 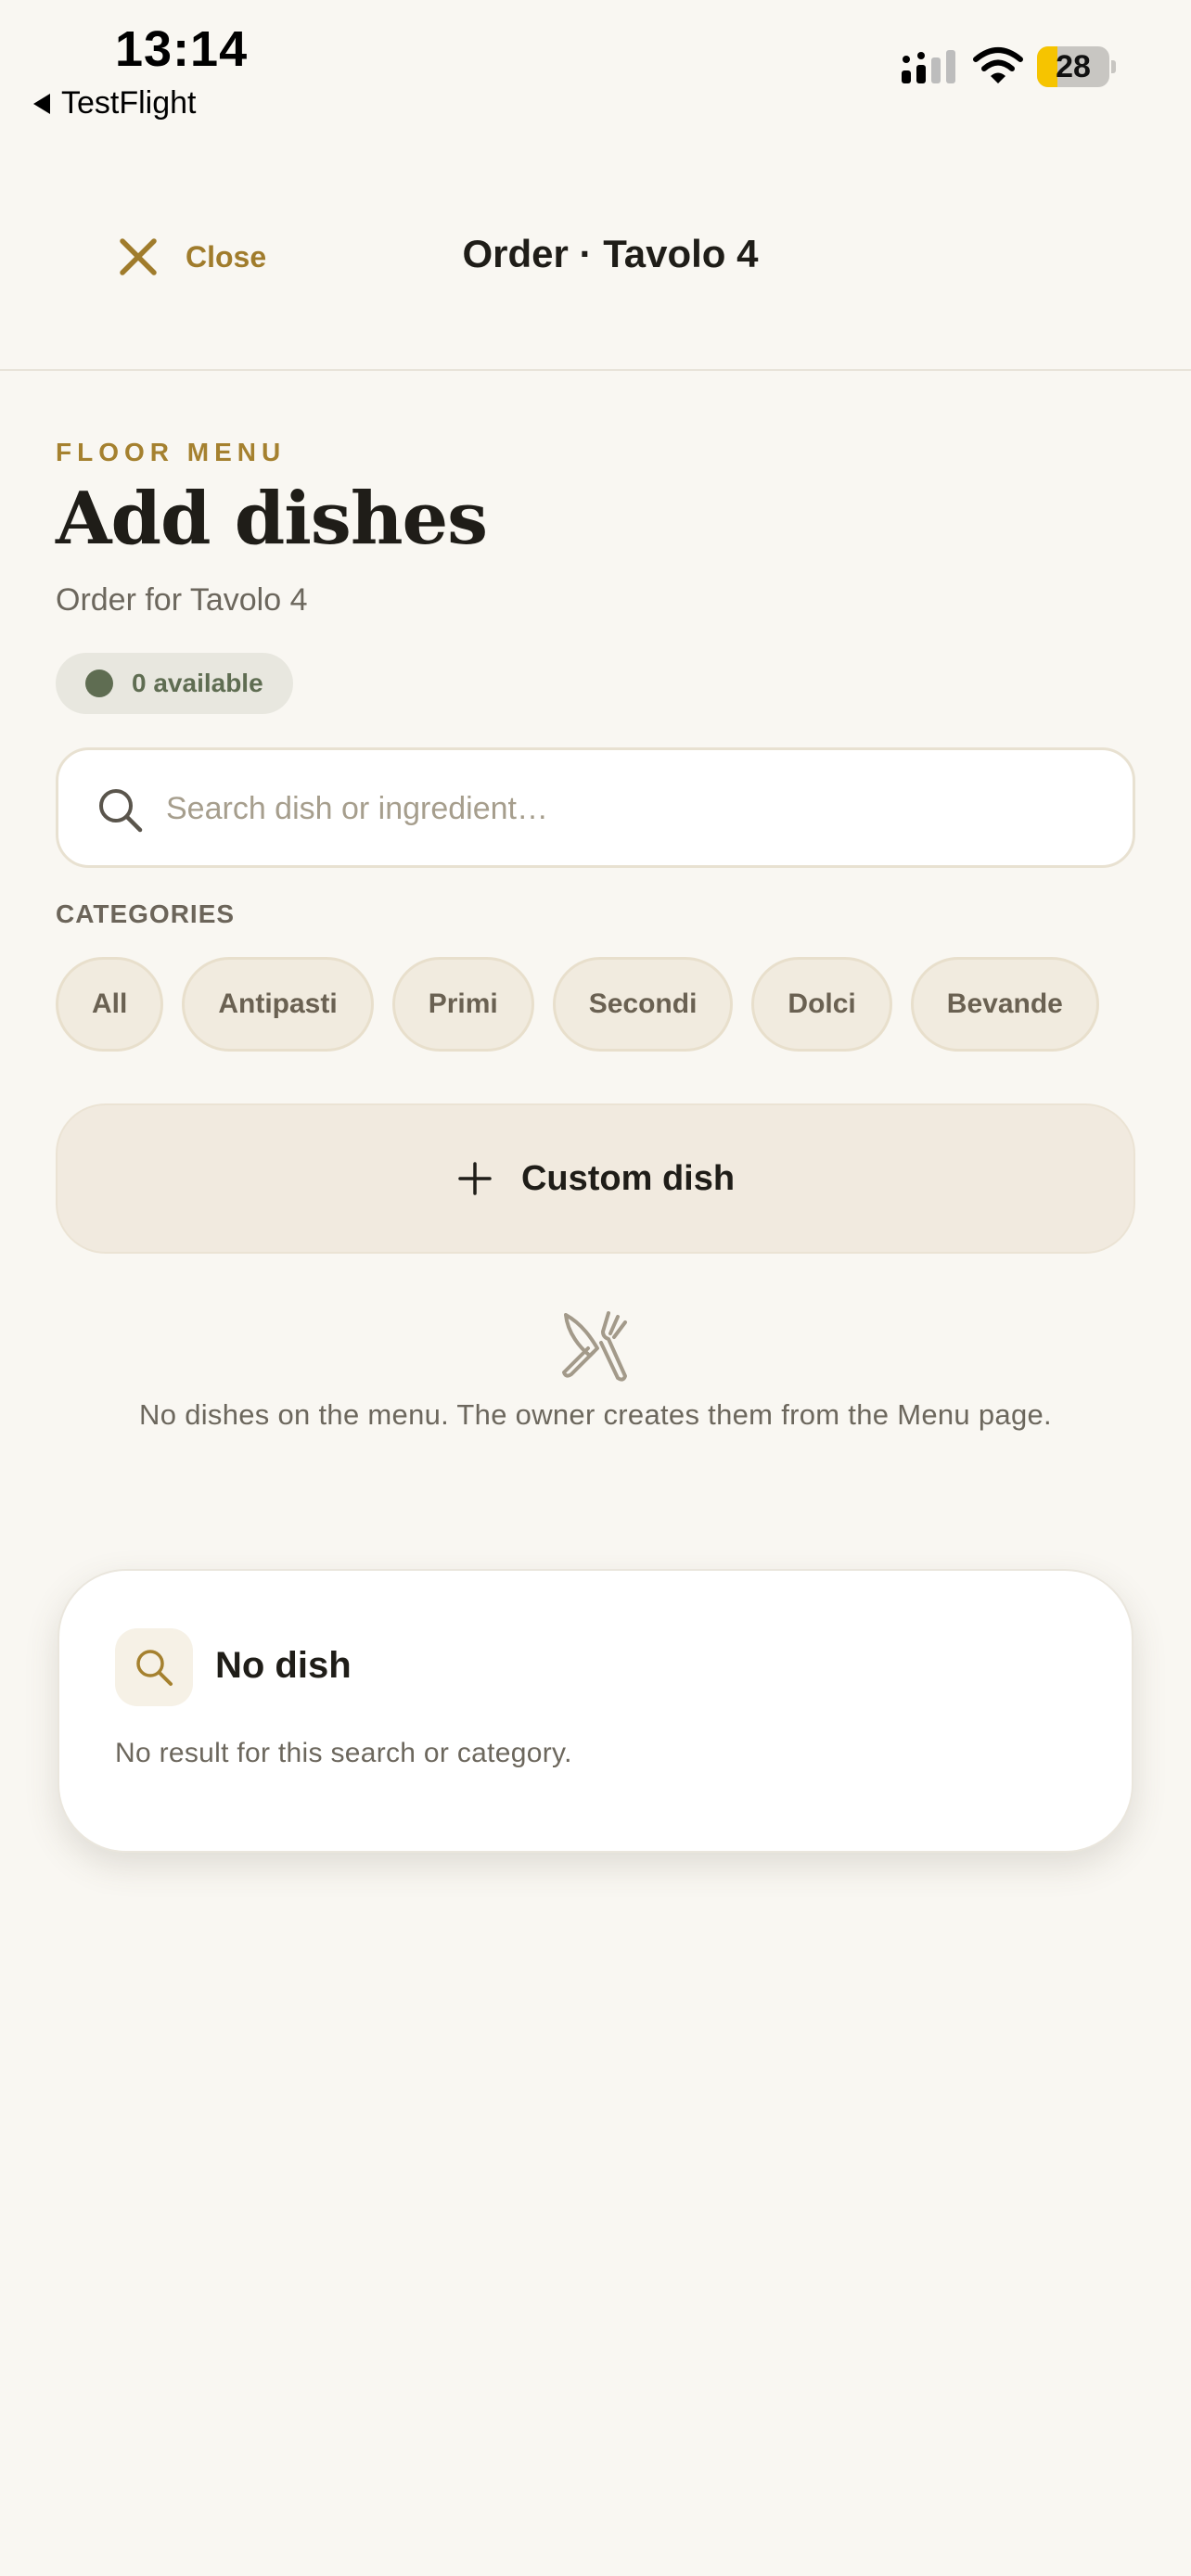 I want to click on no-result-description: No result for this search or category., so click(x=343, y=1753).